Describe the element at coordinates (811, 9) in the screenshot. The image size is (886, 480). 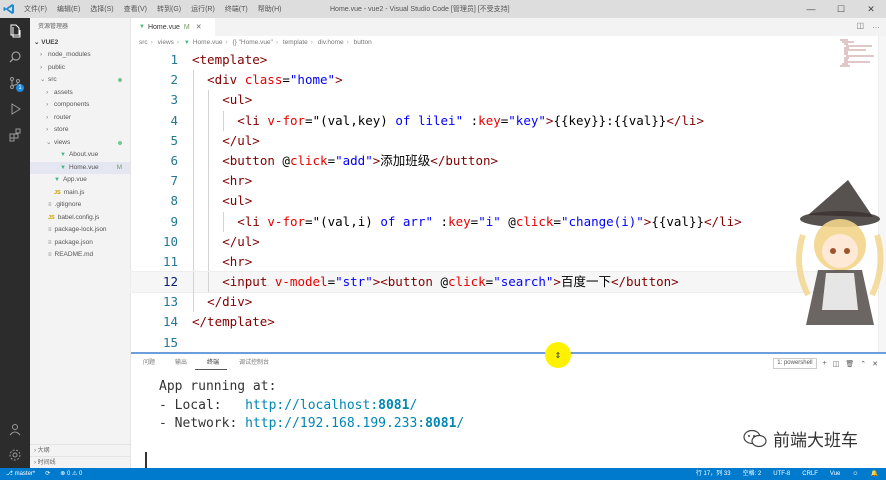
I see `minimize-icon: —` at that location.